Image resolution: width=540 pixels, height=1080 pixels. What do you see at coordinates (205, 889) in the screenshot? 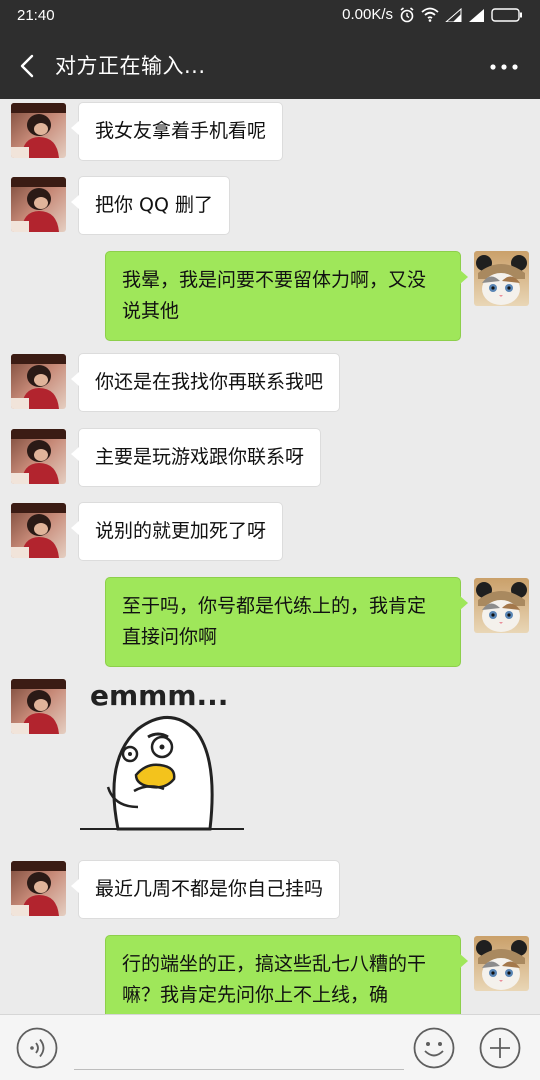
I see `message-bubble-received: 最近几周不都是你自己挂吗` at bounding box center [205, 889].